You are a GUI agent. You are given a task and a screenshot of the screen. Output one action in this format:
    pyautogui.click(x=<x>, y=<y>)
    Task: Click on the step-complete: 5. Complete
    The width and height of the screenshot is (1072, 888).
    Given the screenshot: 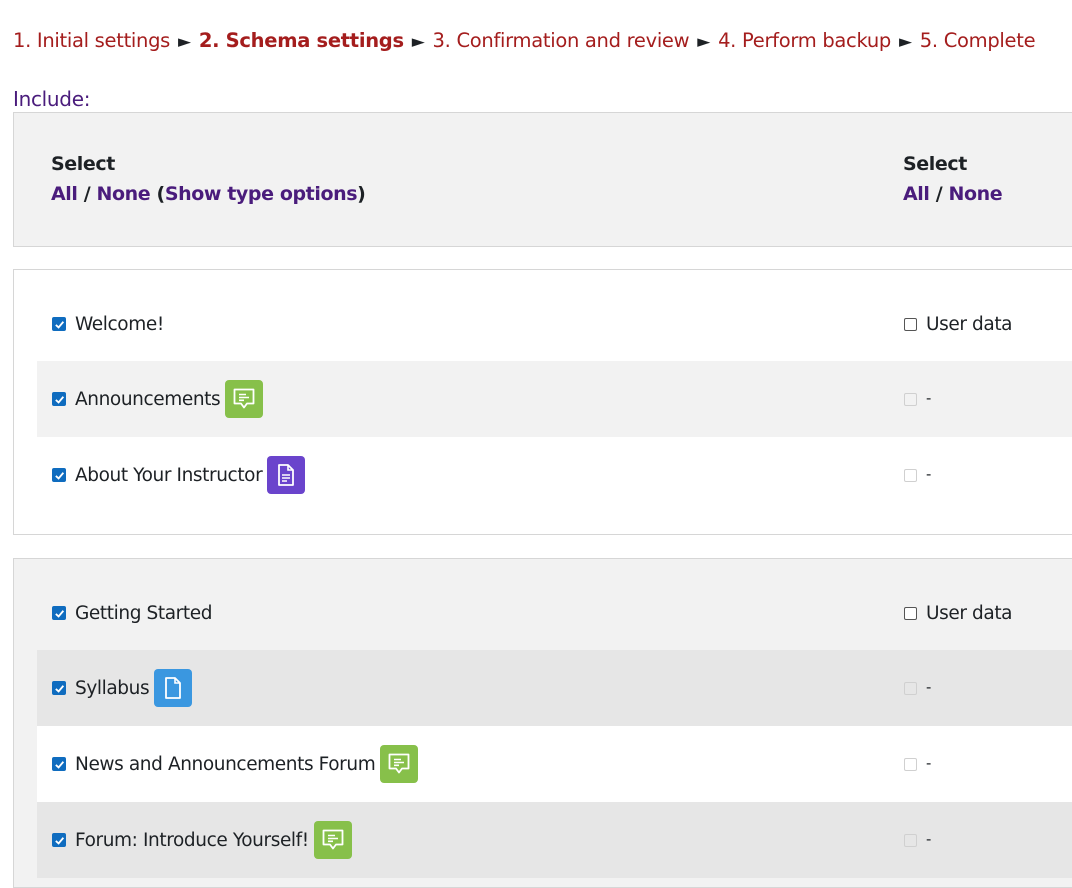 What is the action you would take?
    pyautogui.click(x=977, y=40)
    